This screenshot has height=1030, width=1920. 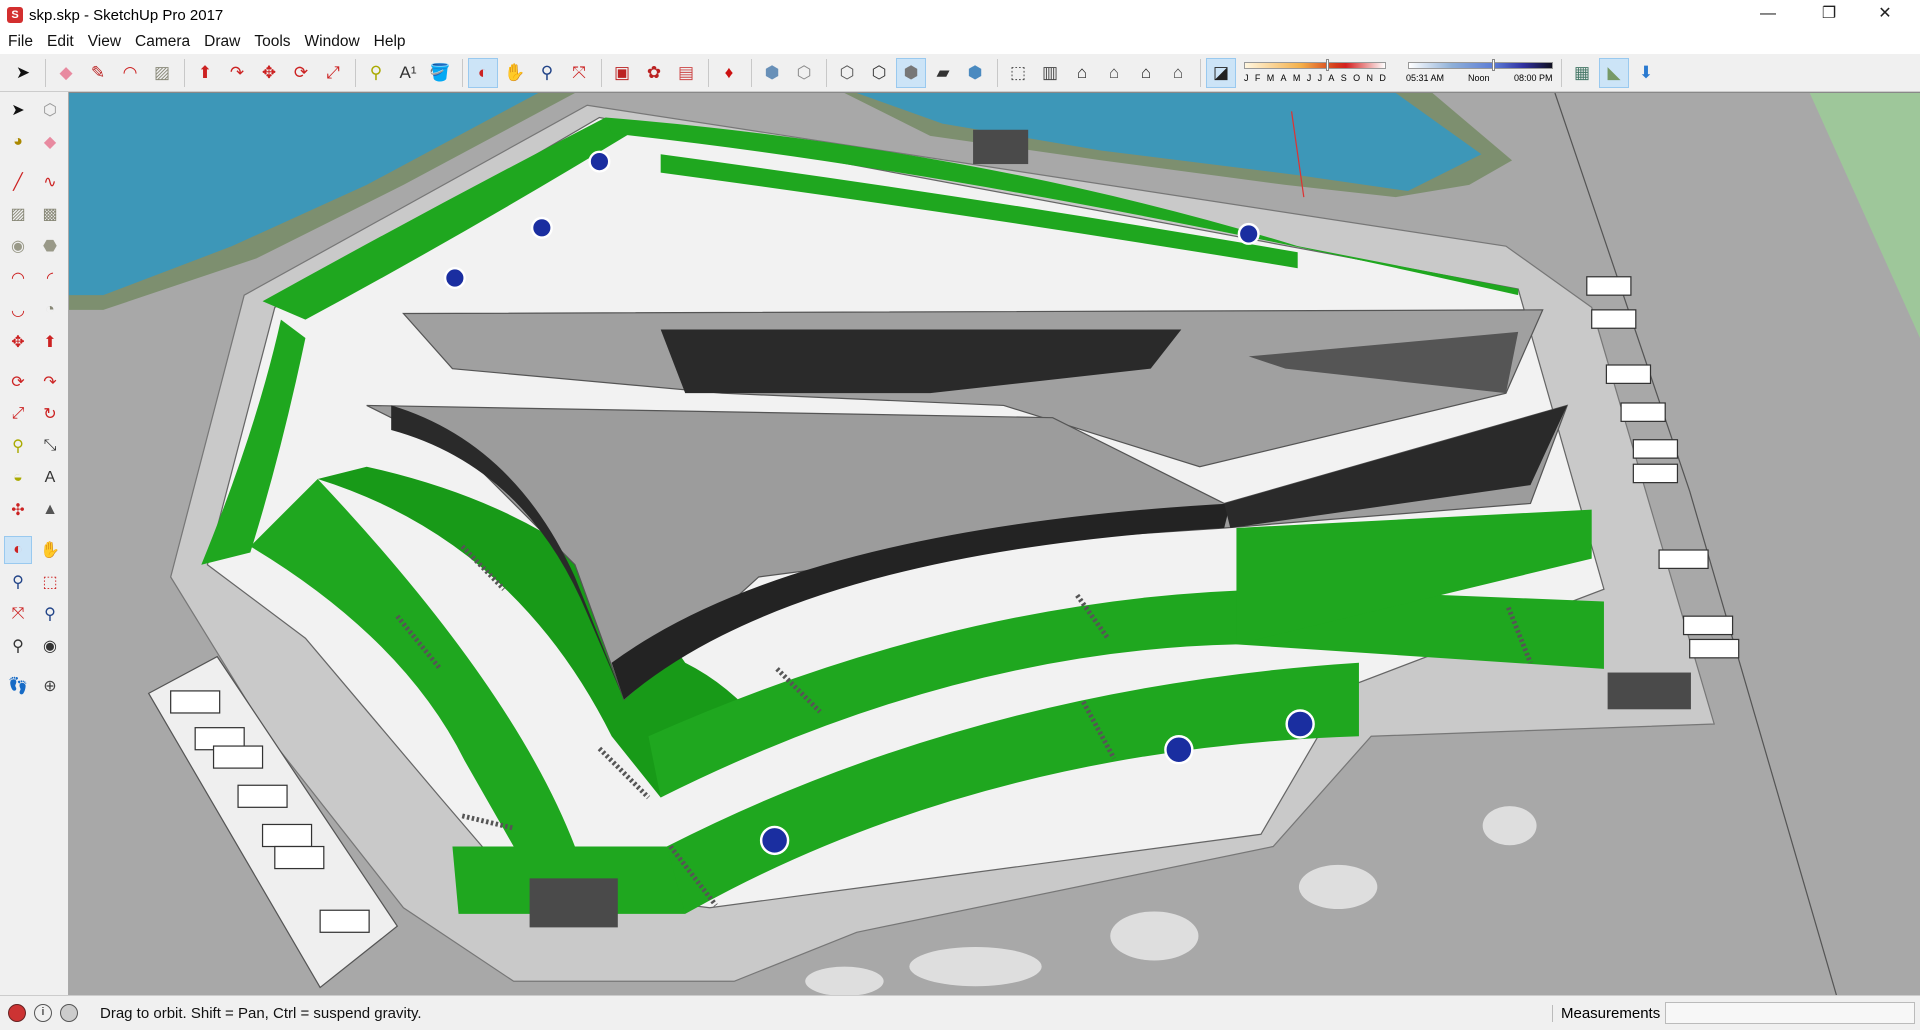 I want to click on menu-draw: Draw, so click(x=222, y=42).